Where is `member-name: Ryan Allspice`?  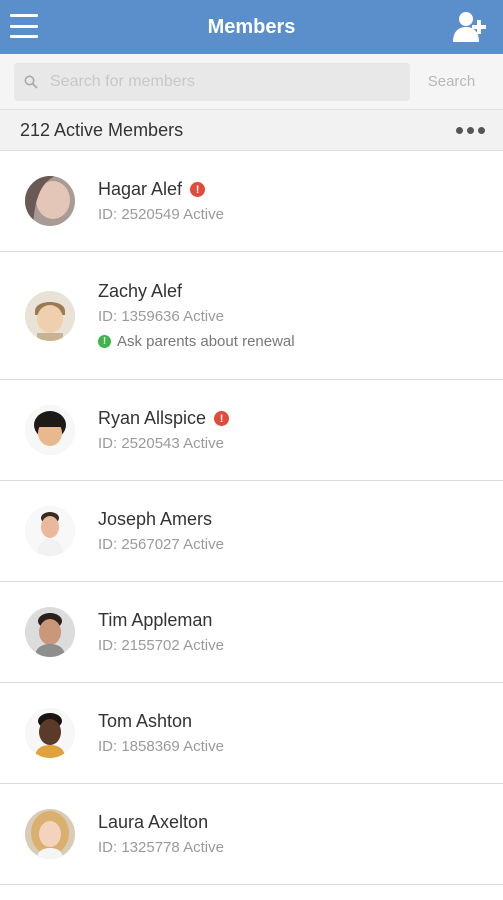 member-name: Ryan Allspice is located at coordinates (152, 418).